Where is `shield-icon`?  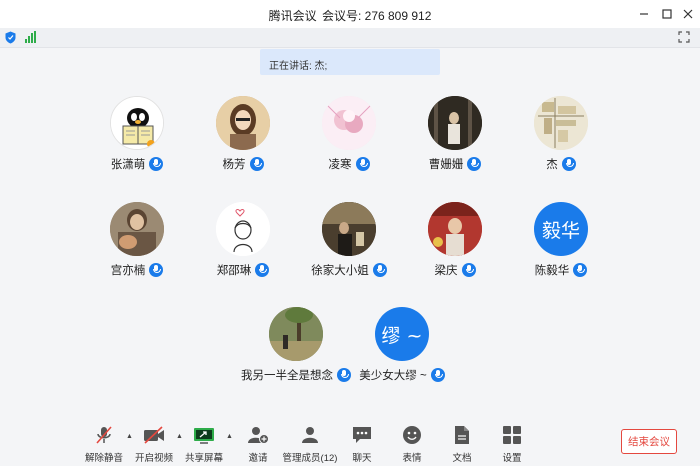
shield-icon is located at coordinates (10, 37).